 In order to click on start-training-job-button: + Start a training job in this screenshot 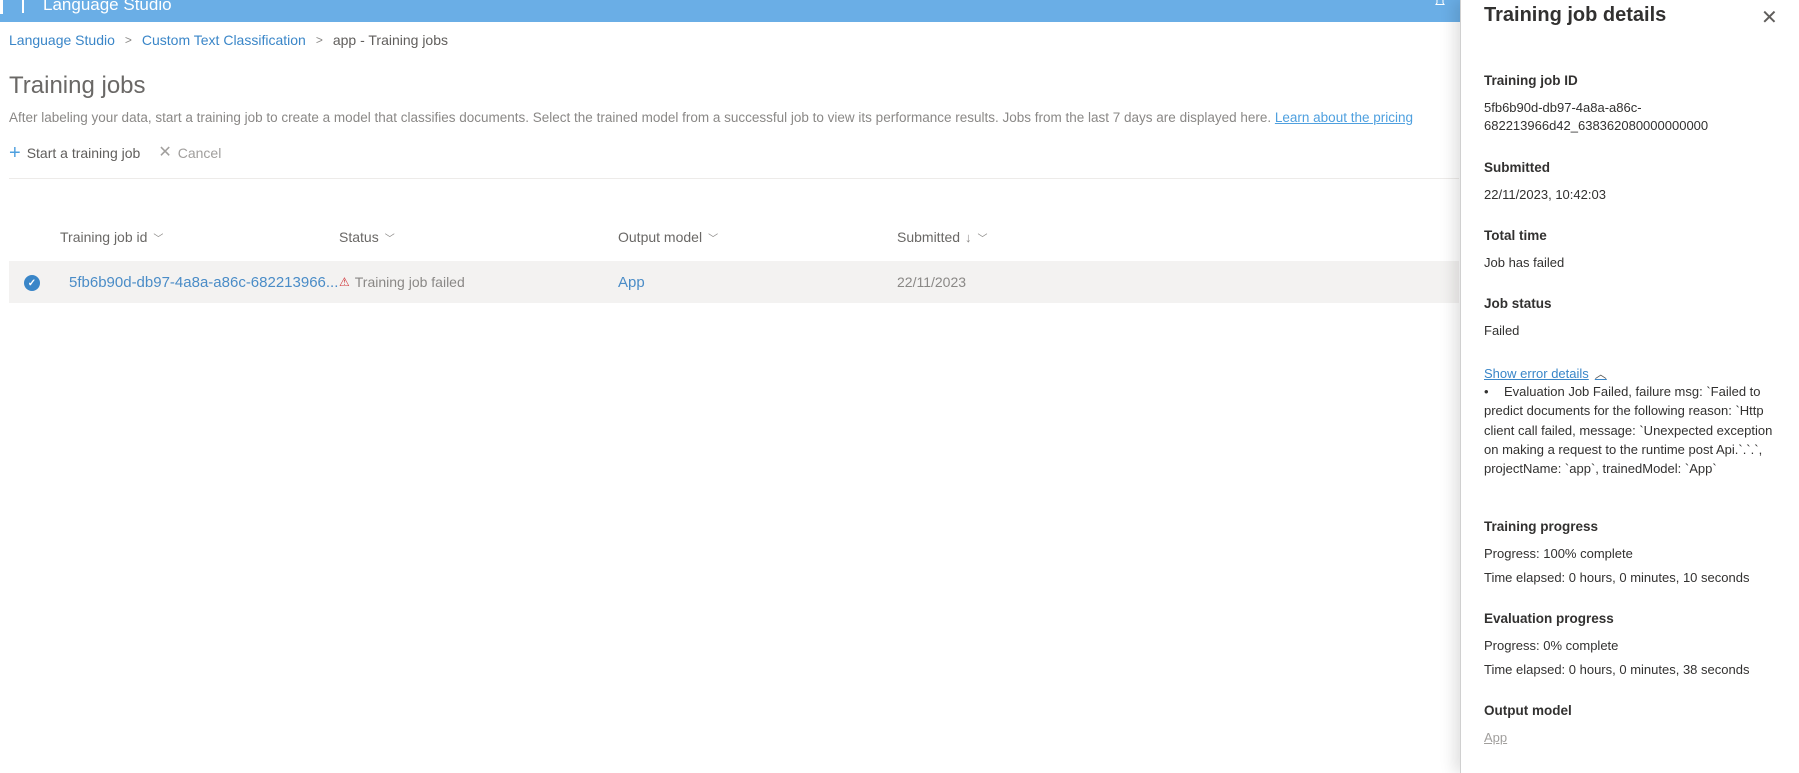, I will do `click(75, 153)`.